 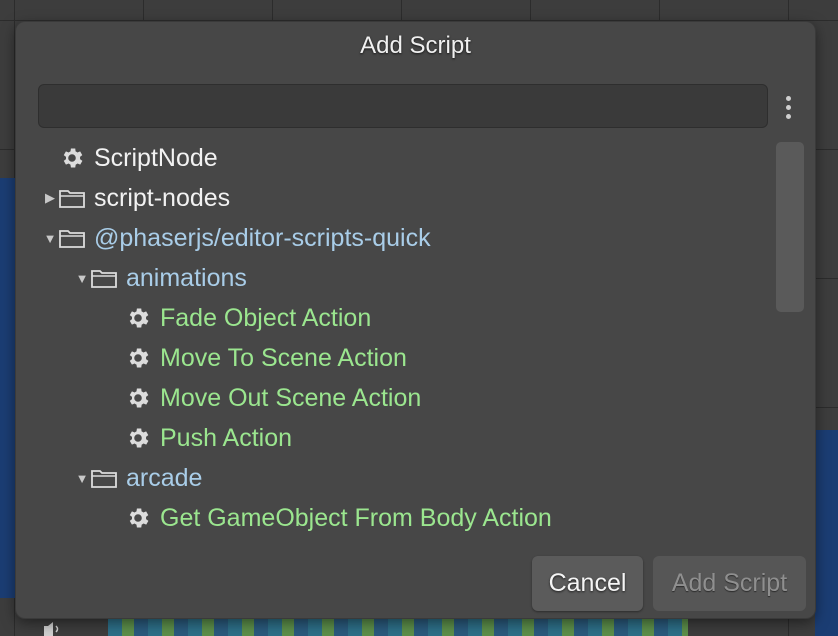 I want to click on tree-item: Get GameObject From Body Action, so click(x=338, y=518).